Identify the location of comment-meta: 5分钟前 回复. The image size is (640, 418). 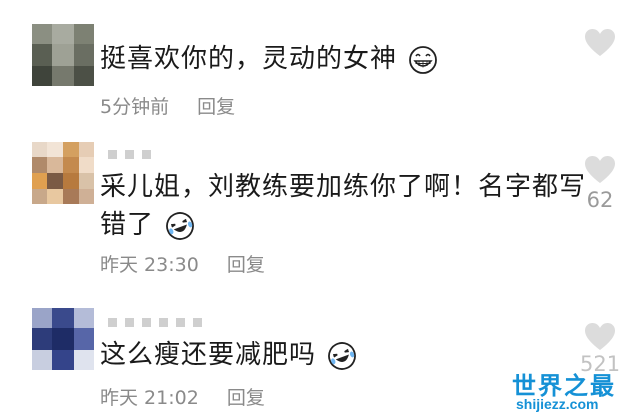
(167, 105).